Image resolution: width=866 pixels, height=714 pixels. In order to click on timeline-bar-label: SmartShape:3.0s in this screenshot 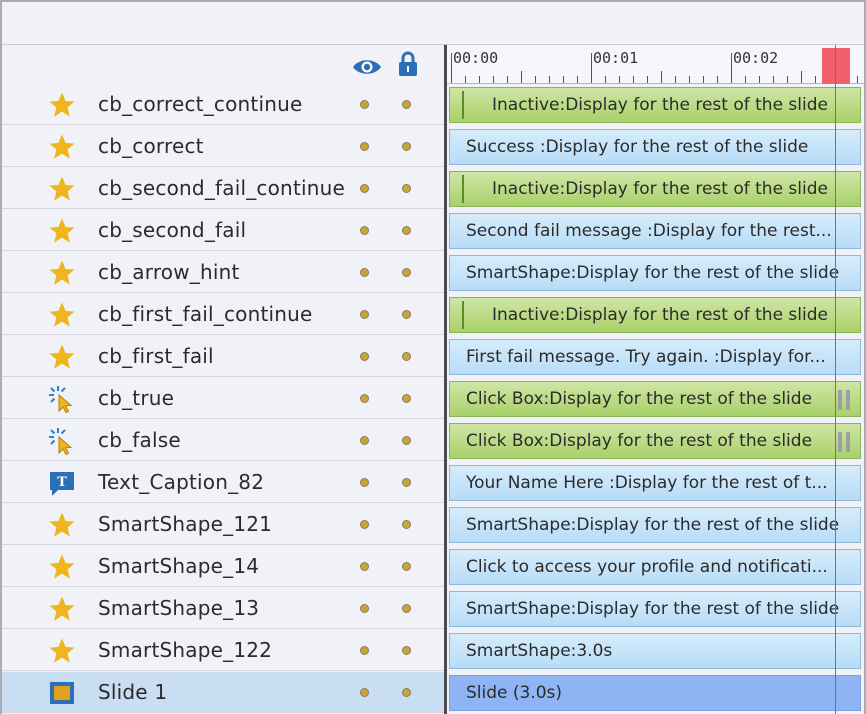, I will do `click(539, 651)`.